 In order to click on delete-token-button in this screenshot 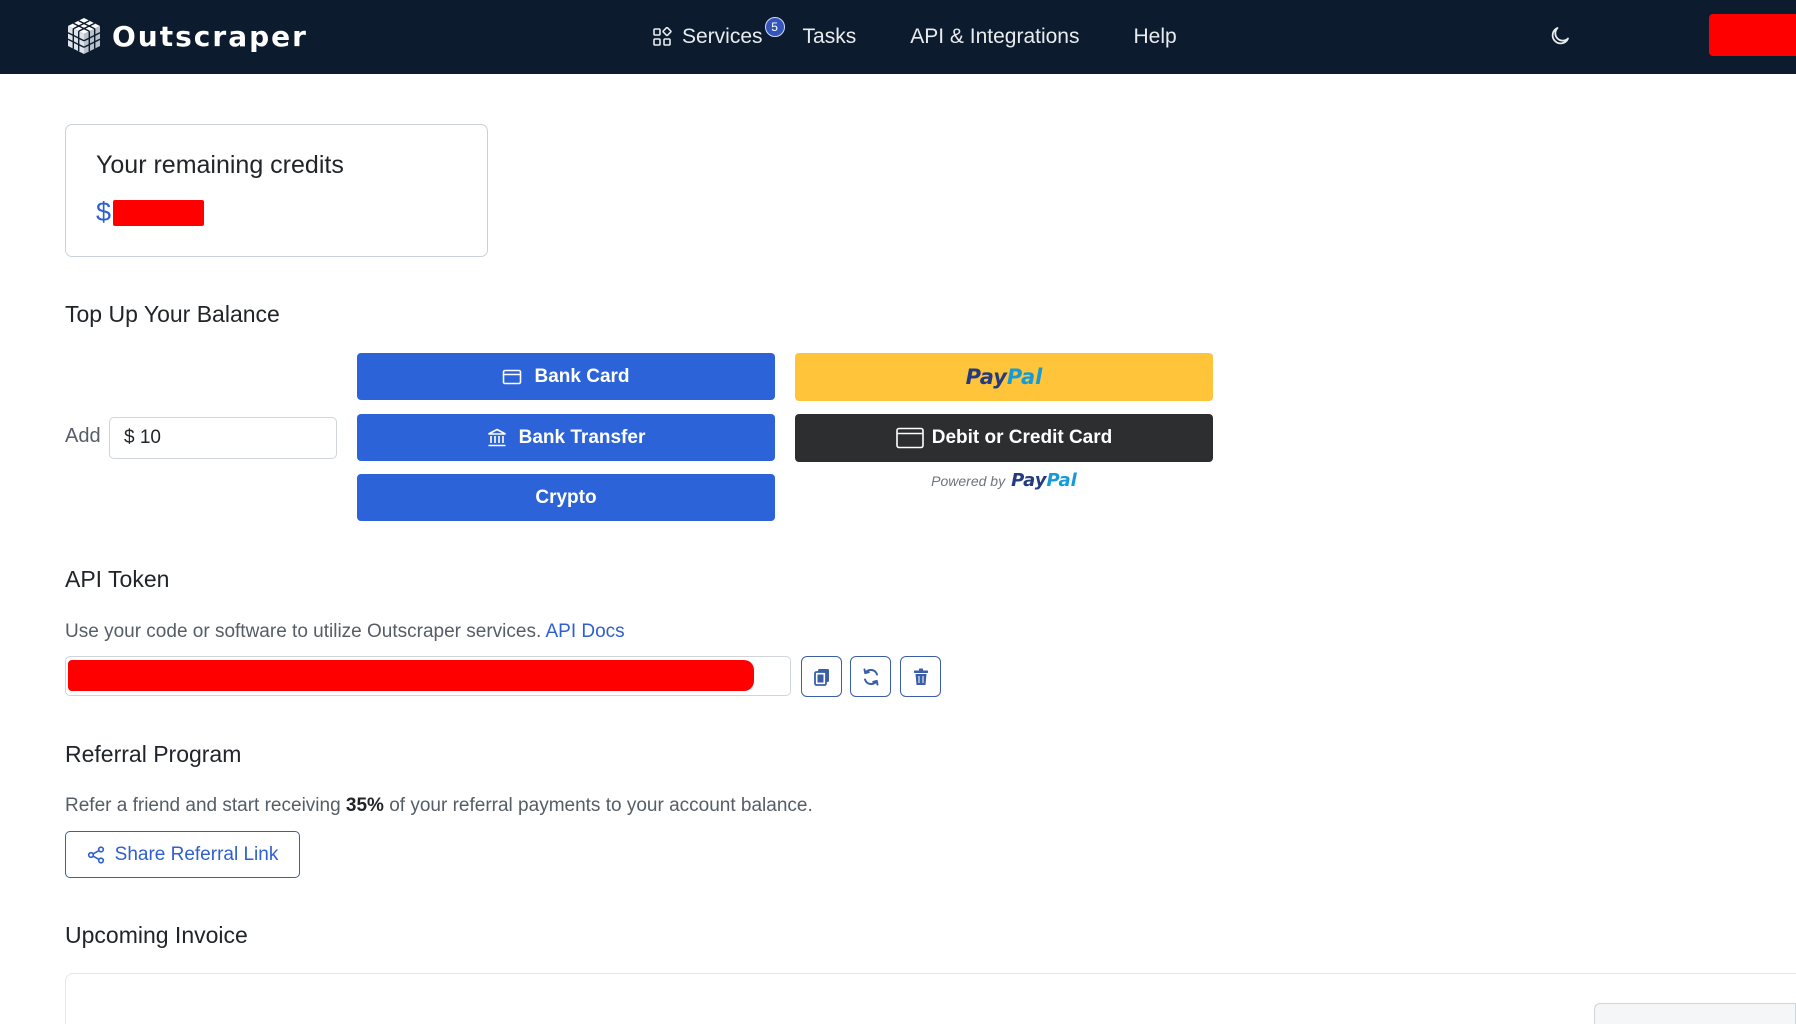, I will do `click(920, 676)`.